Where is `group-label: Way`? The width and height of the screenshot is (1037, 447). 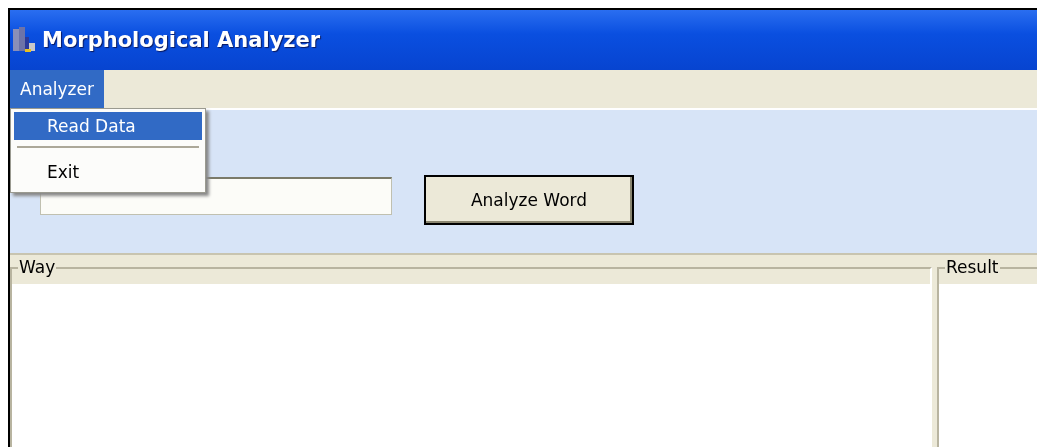
group-label: Way is located at coordinates (37, 267).